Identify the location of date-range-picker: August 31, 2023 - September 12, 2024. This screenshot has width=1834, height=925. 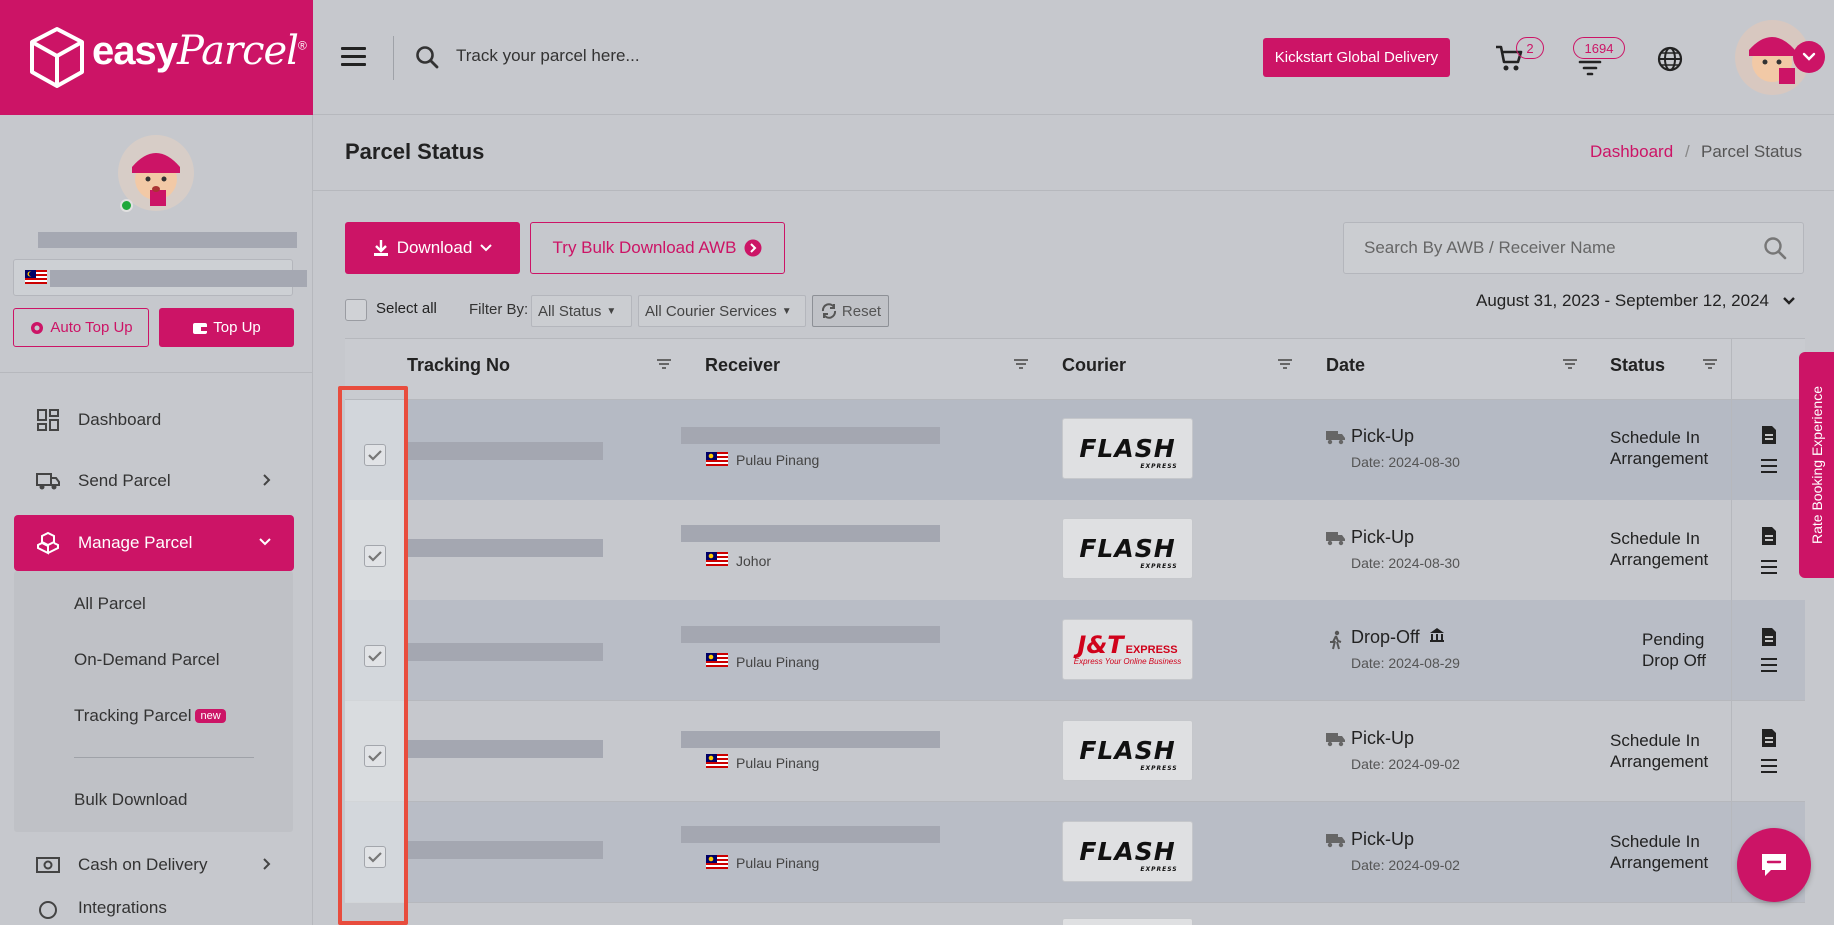
(1636, 301).